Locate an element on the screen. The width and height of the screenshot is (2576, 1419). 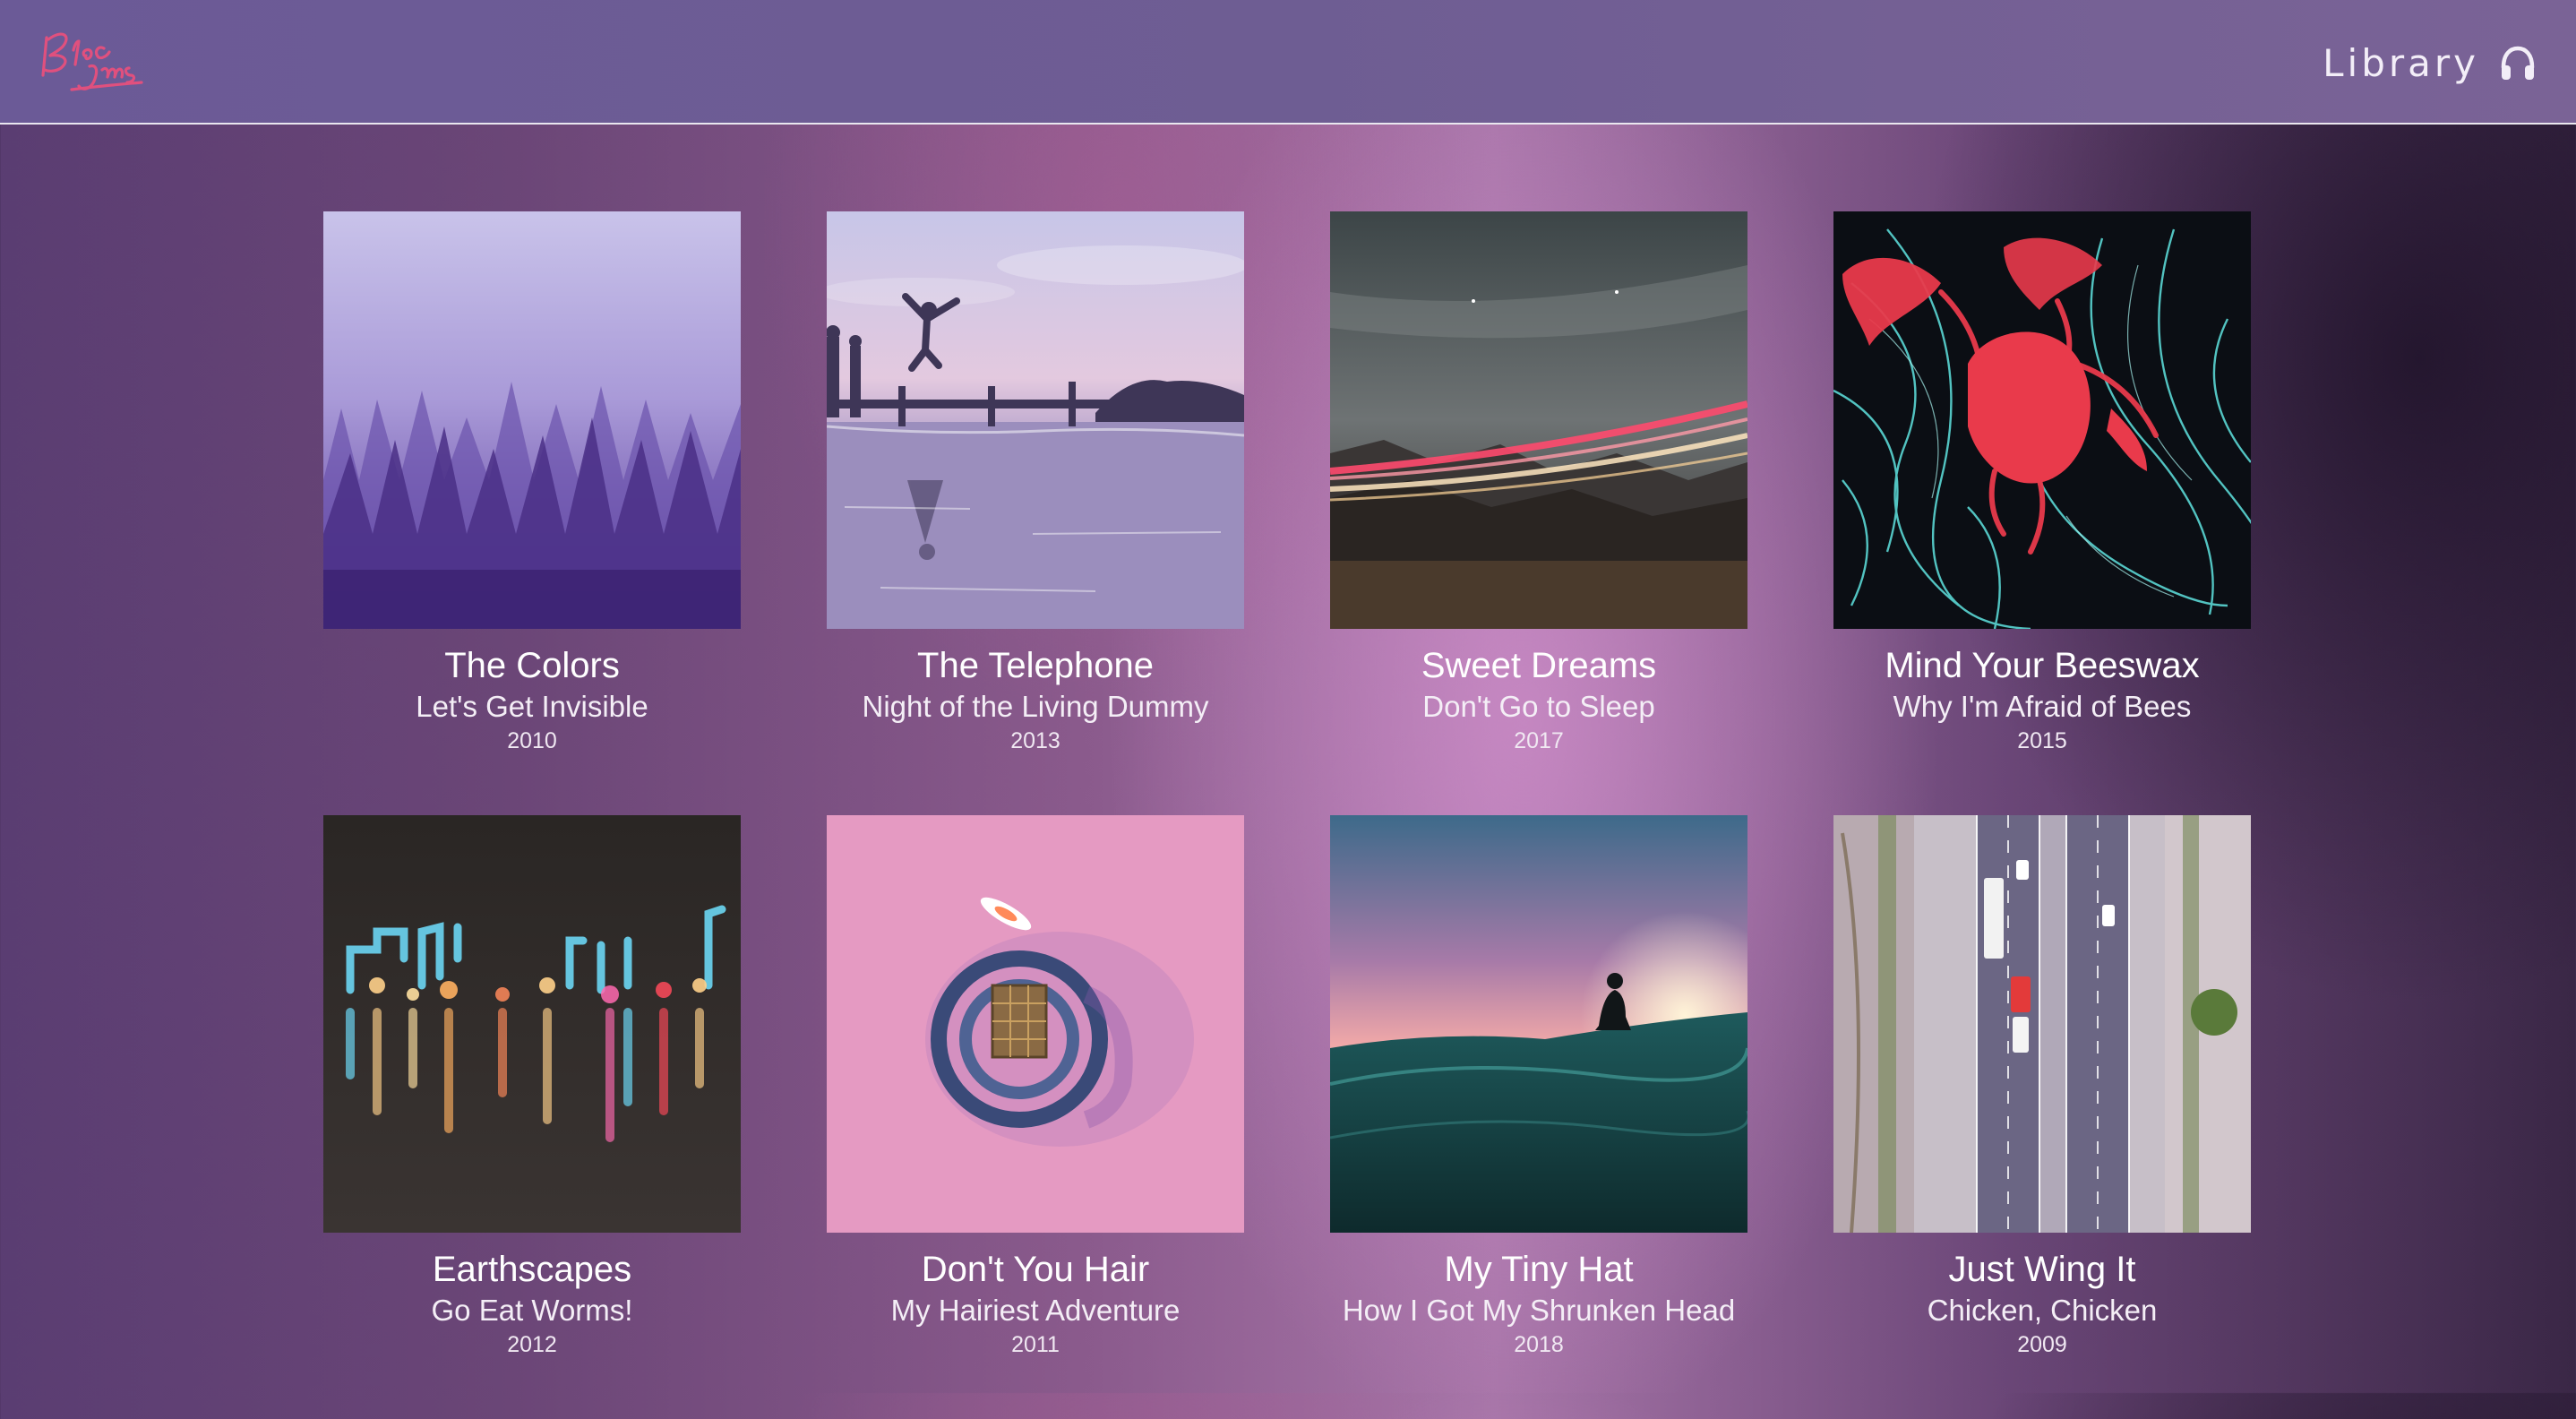
album-subtitle: Chicken, Chicken is located at coordinates (2042, 1310).